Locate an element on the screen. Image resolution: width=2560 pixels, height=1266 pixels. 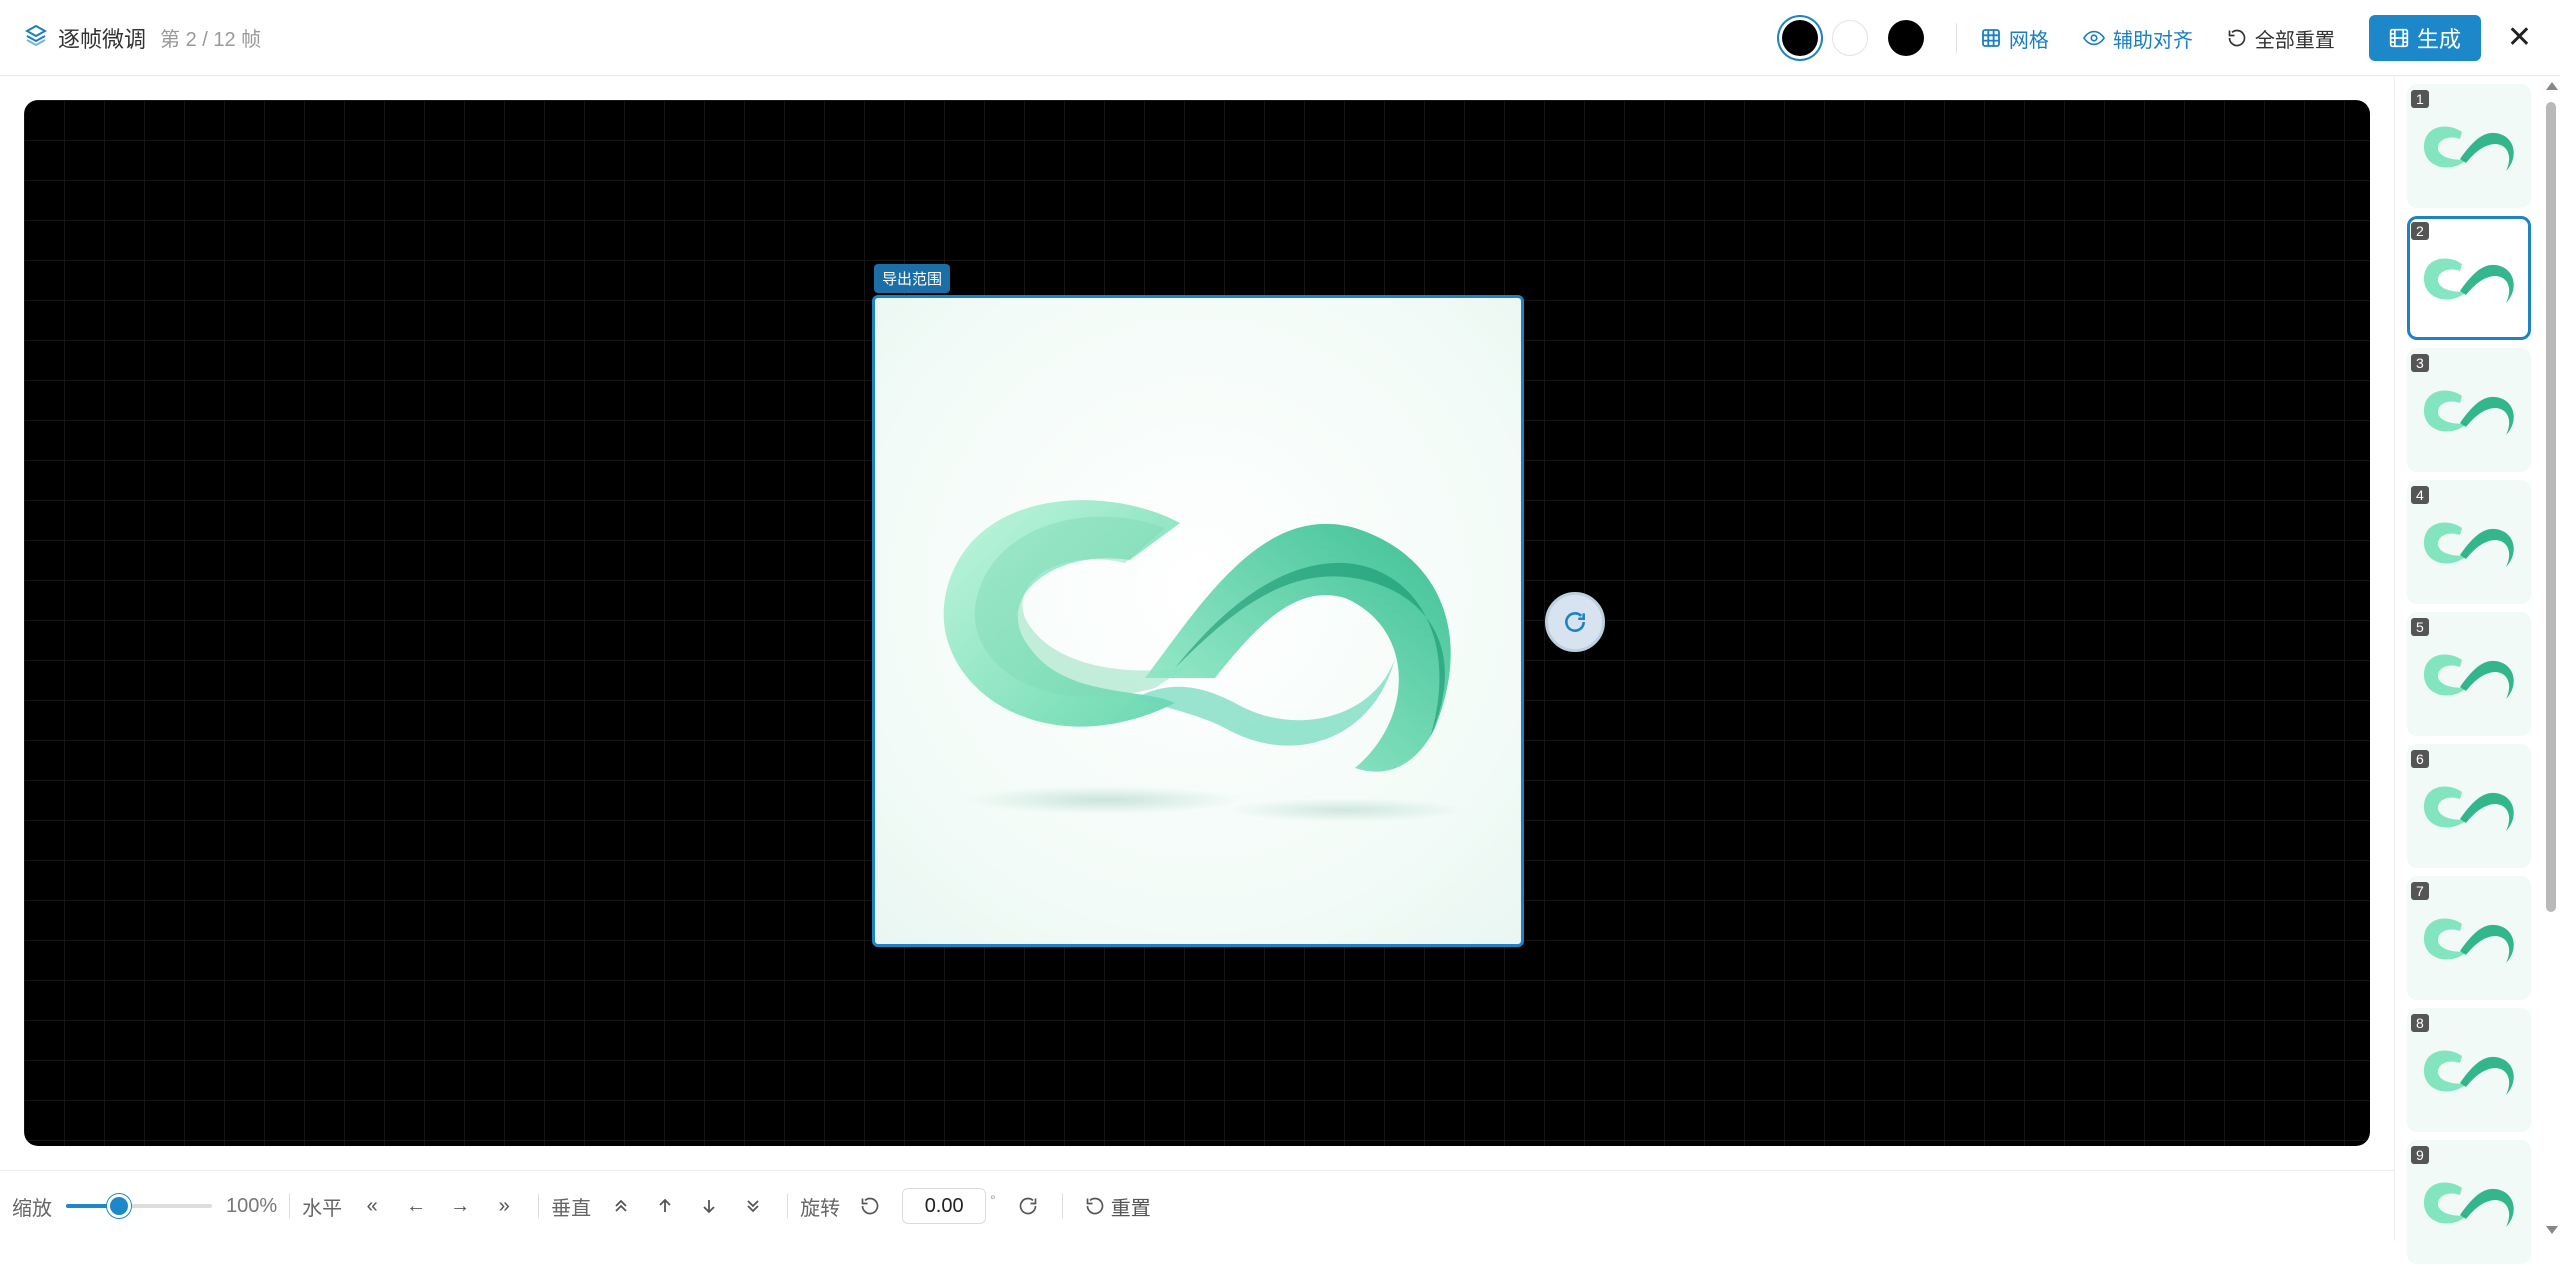
frame-image is located at coordinates (1204, 661).